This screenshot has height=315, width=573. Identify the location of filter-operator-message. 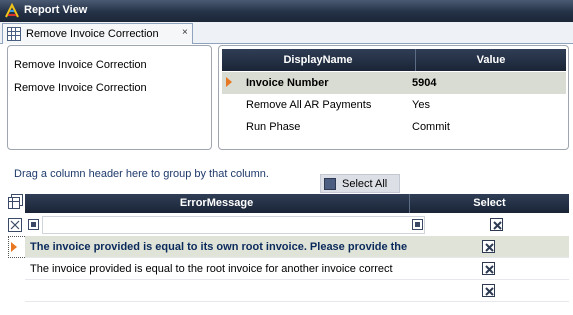
(33, 224).